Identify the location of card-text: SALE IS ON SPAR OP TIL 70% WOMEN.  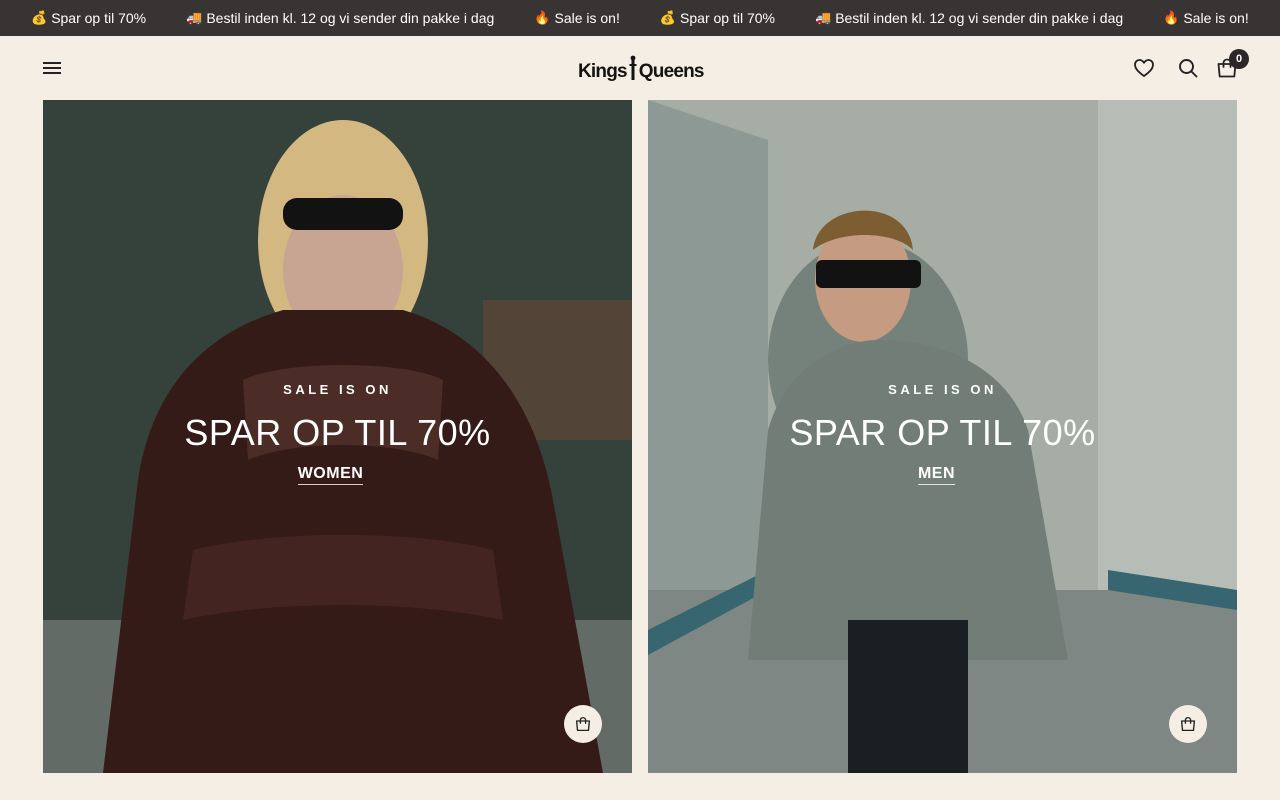
(337, 433).